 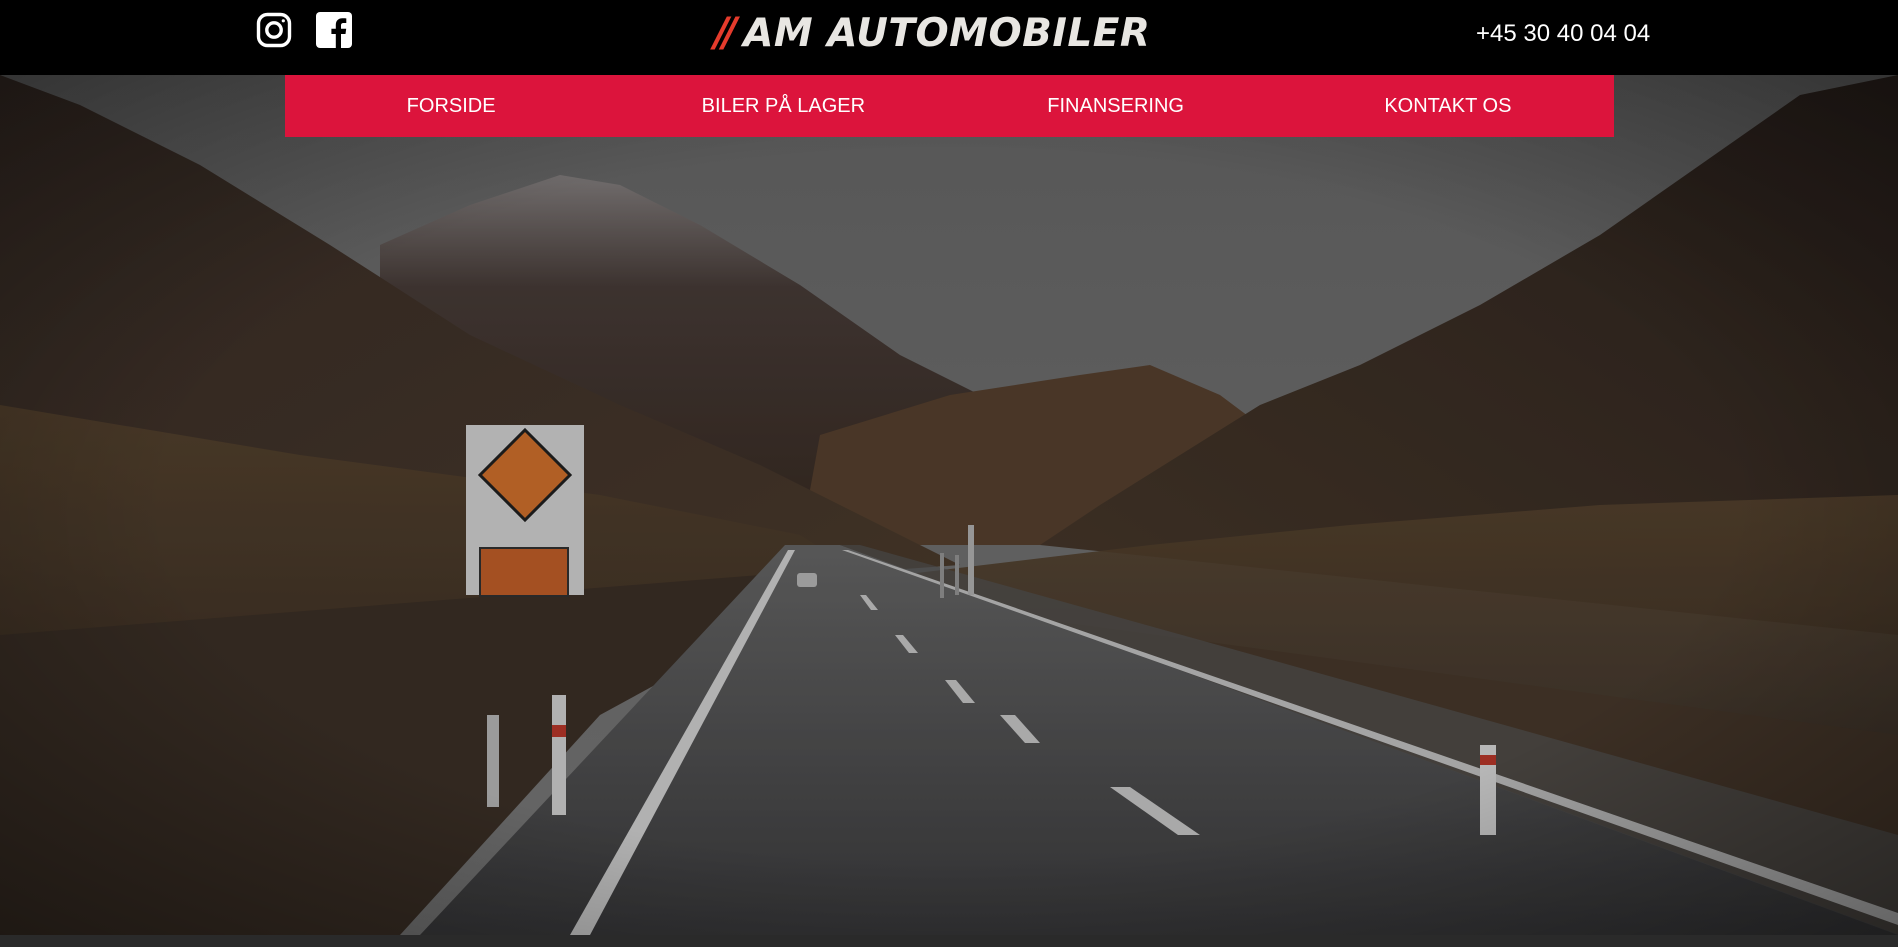 I want to click on bottom-strip, so click(x=949, y=941).